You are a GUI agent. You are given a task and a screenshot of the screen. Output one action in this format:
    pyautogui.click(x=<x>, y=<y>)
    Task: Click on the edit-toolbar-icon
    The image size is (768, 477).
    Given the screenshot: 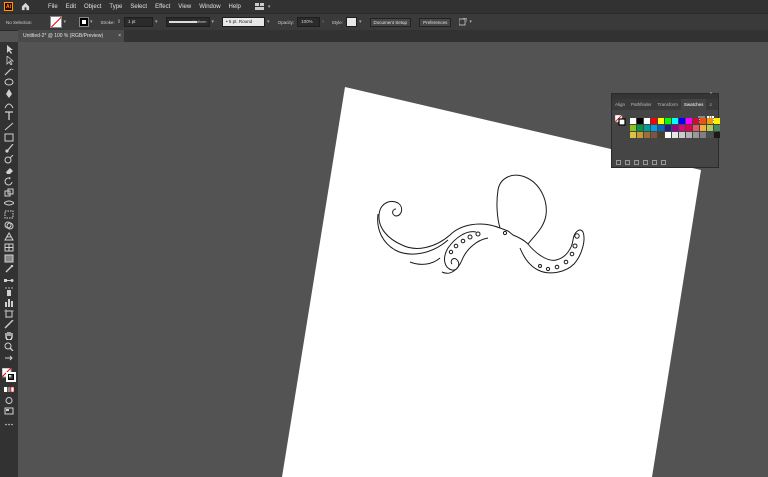 What is the action you would take?
    pyautogui.click(x=9, y=424)
    